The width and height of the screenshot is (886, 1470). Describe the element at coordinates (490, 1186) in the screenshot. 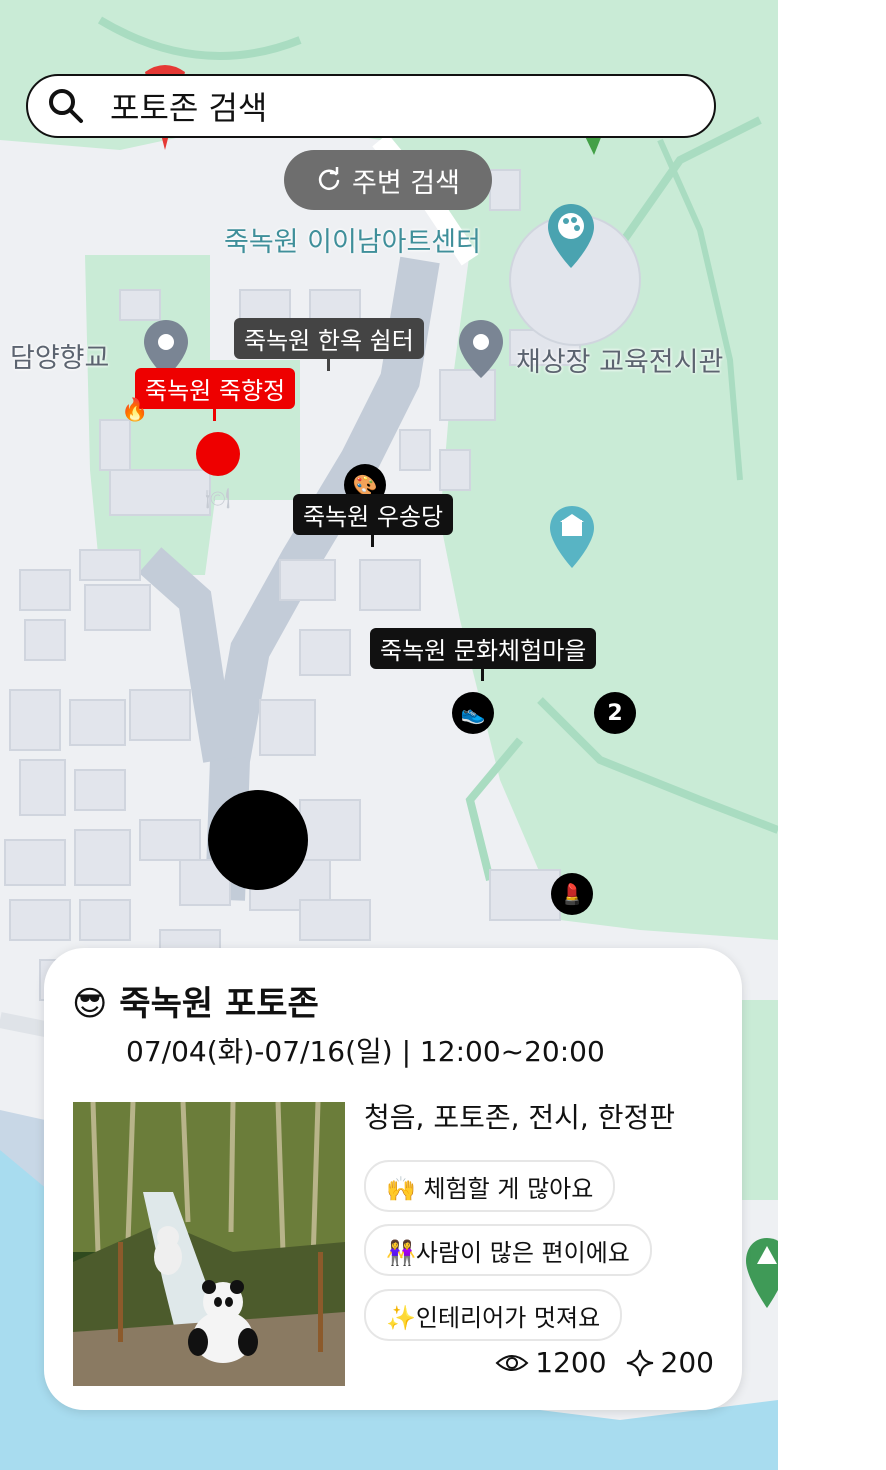

I see `review-chip: 🙌 체험할 게 많아요` at that location.